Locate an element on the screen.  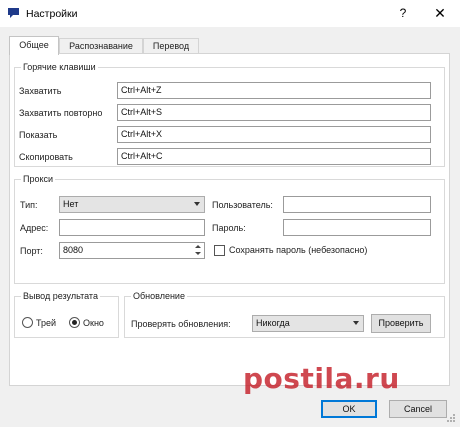
copy-label: Скопировать is located at coordinates (46, 157).